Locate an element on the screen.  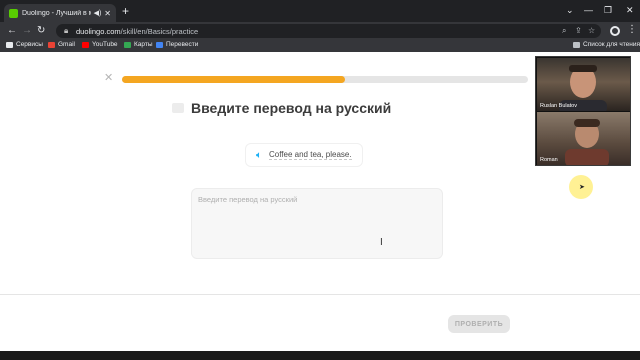
menu-dots-icon: ⋮ is located at coordinates (632, 29).